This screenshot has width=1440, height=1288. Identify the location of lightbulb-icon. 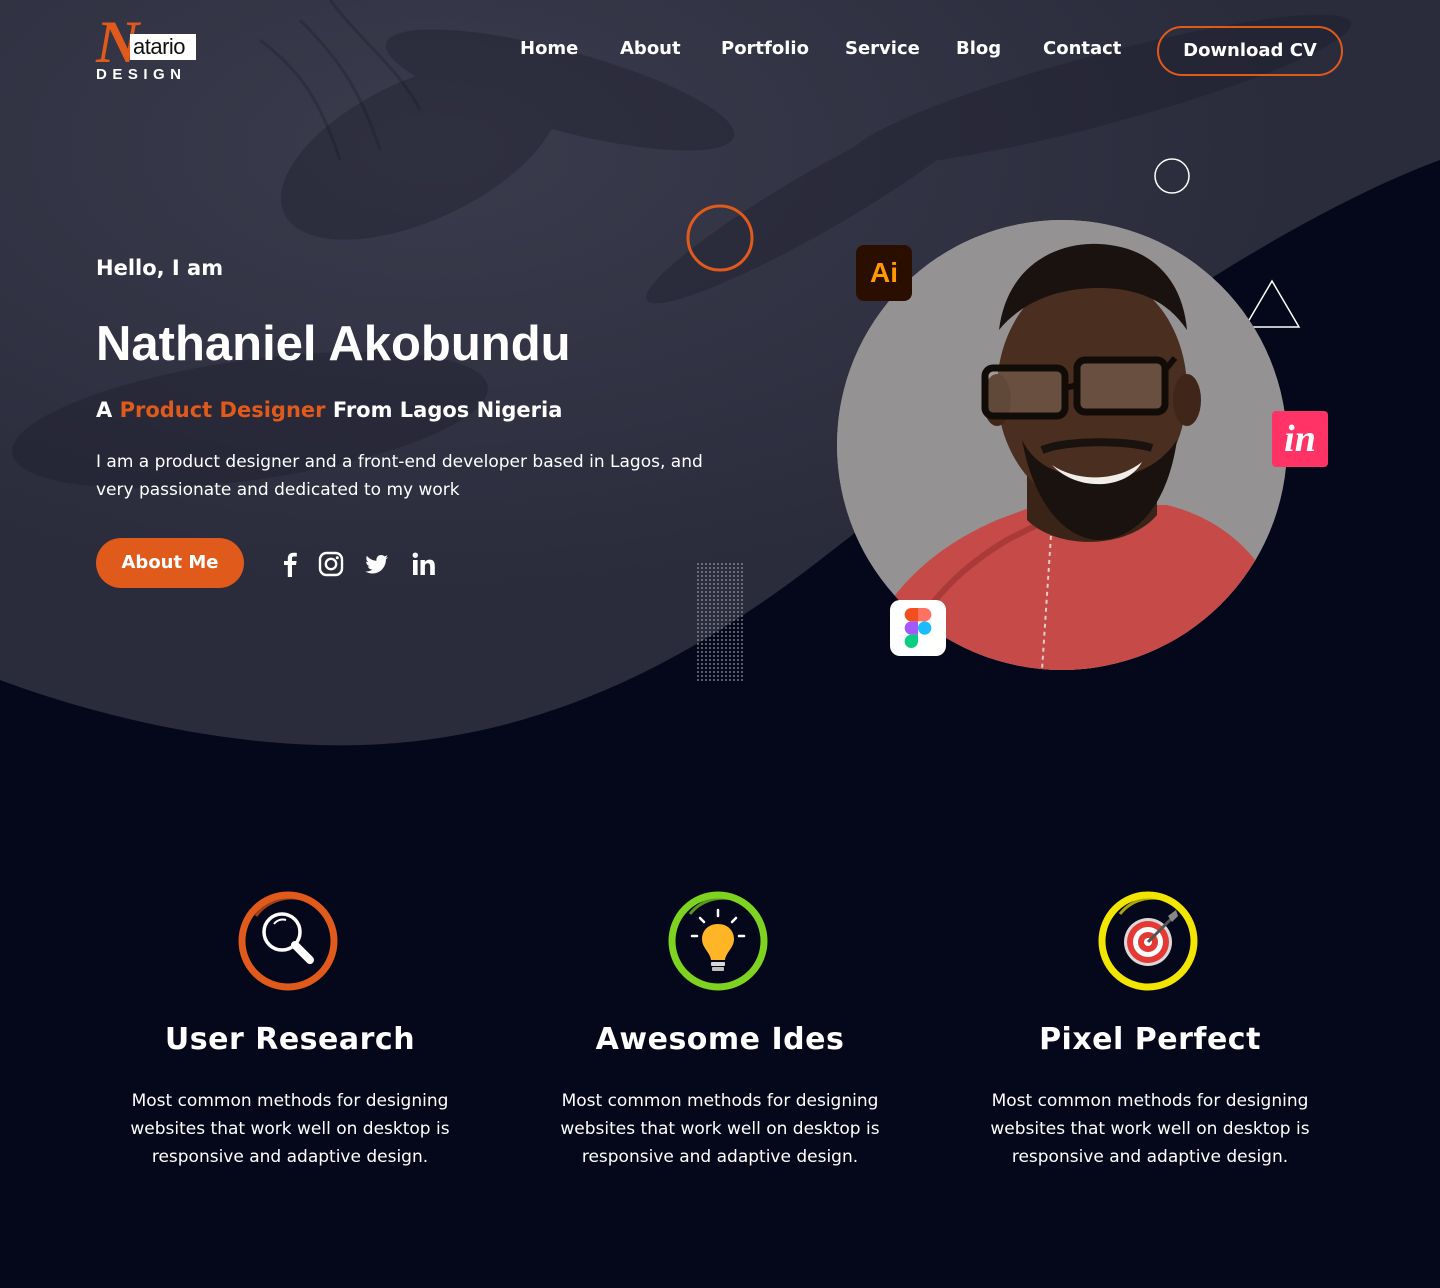
(720, 940).